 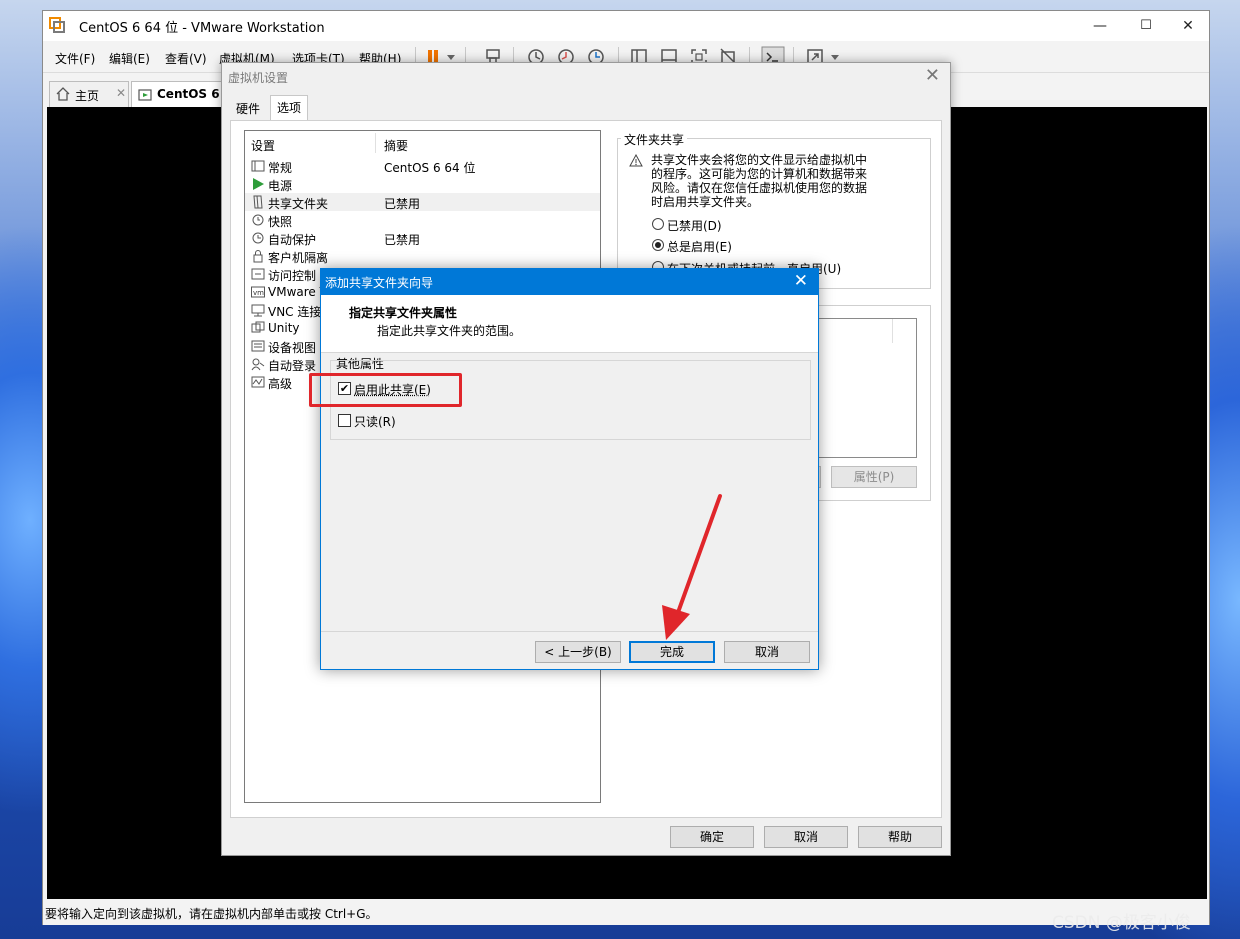 I want to click on svg-text: vm, so click(x=258, y=293).